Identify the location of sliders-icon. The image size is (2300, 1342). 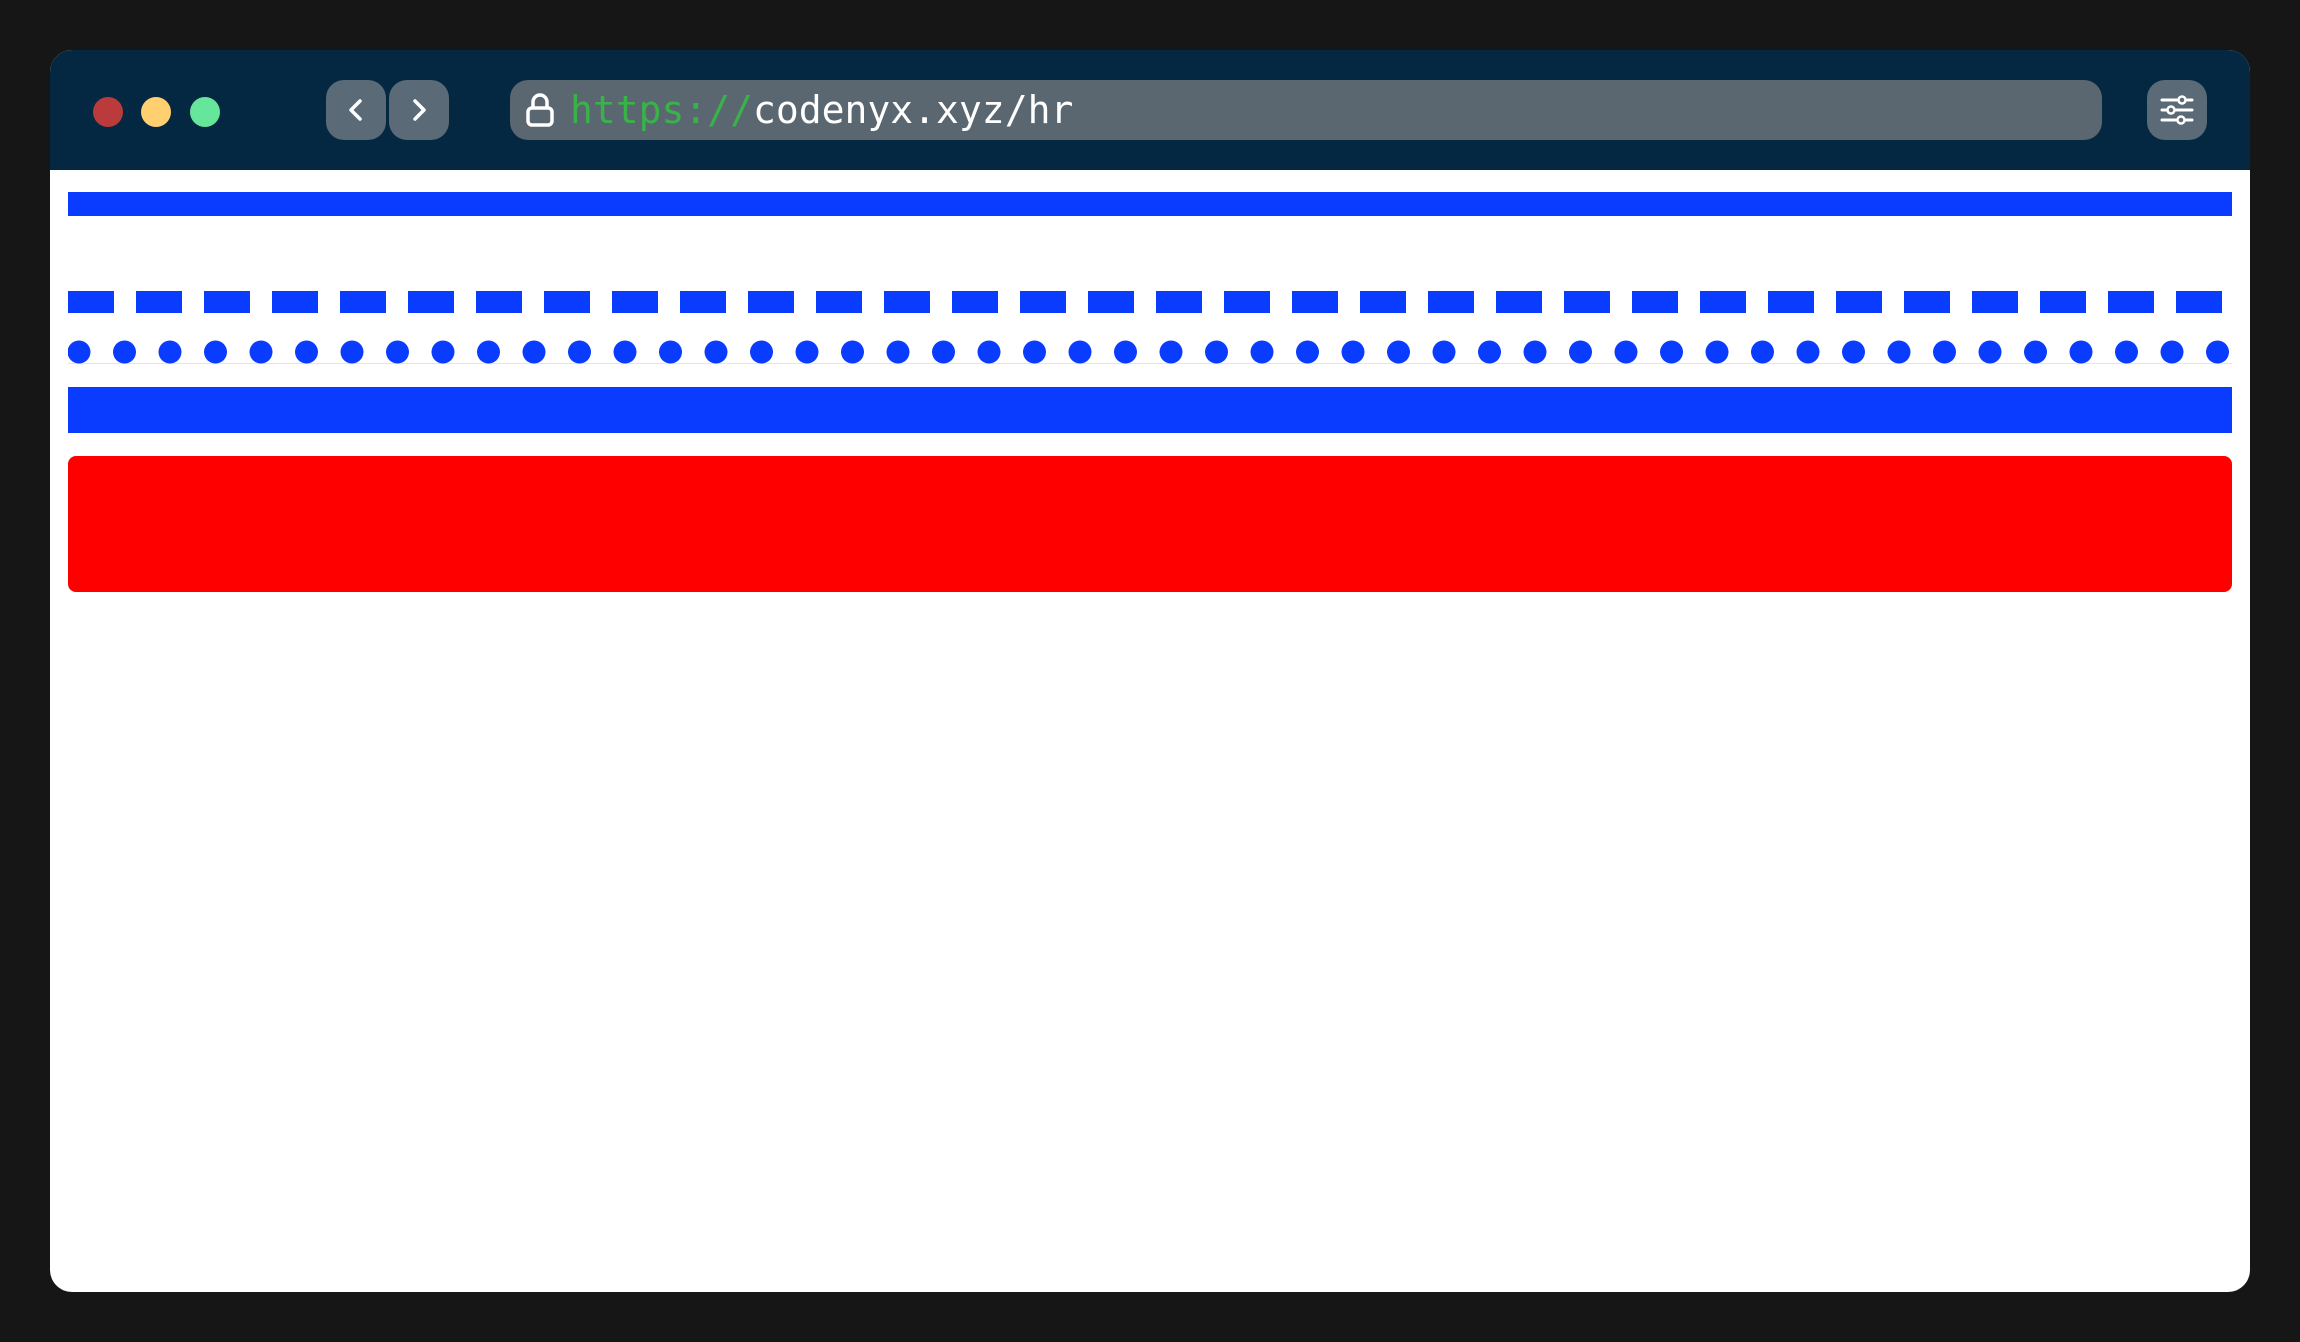
(2177, 110).